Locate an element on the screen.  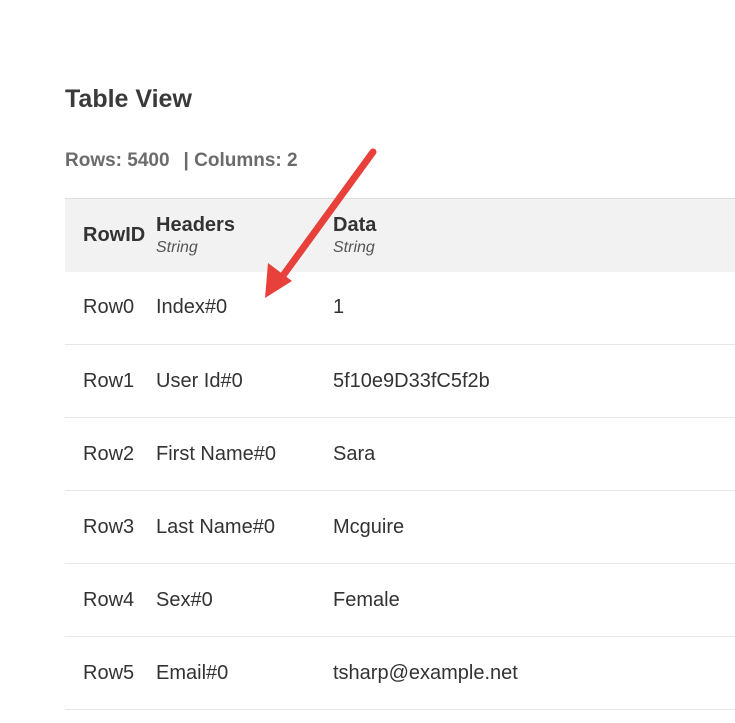
table-row: Row5 Email#0 tsharp@example.net is located at coordinates (400, 673).